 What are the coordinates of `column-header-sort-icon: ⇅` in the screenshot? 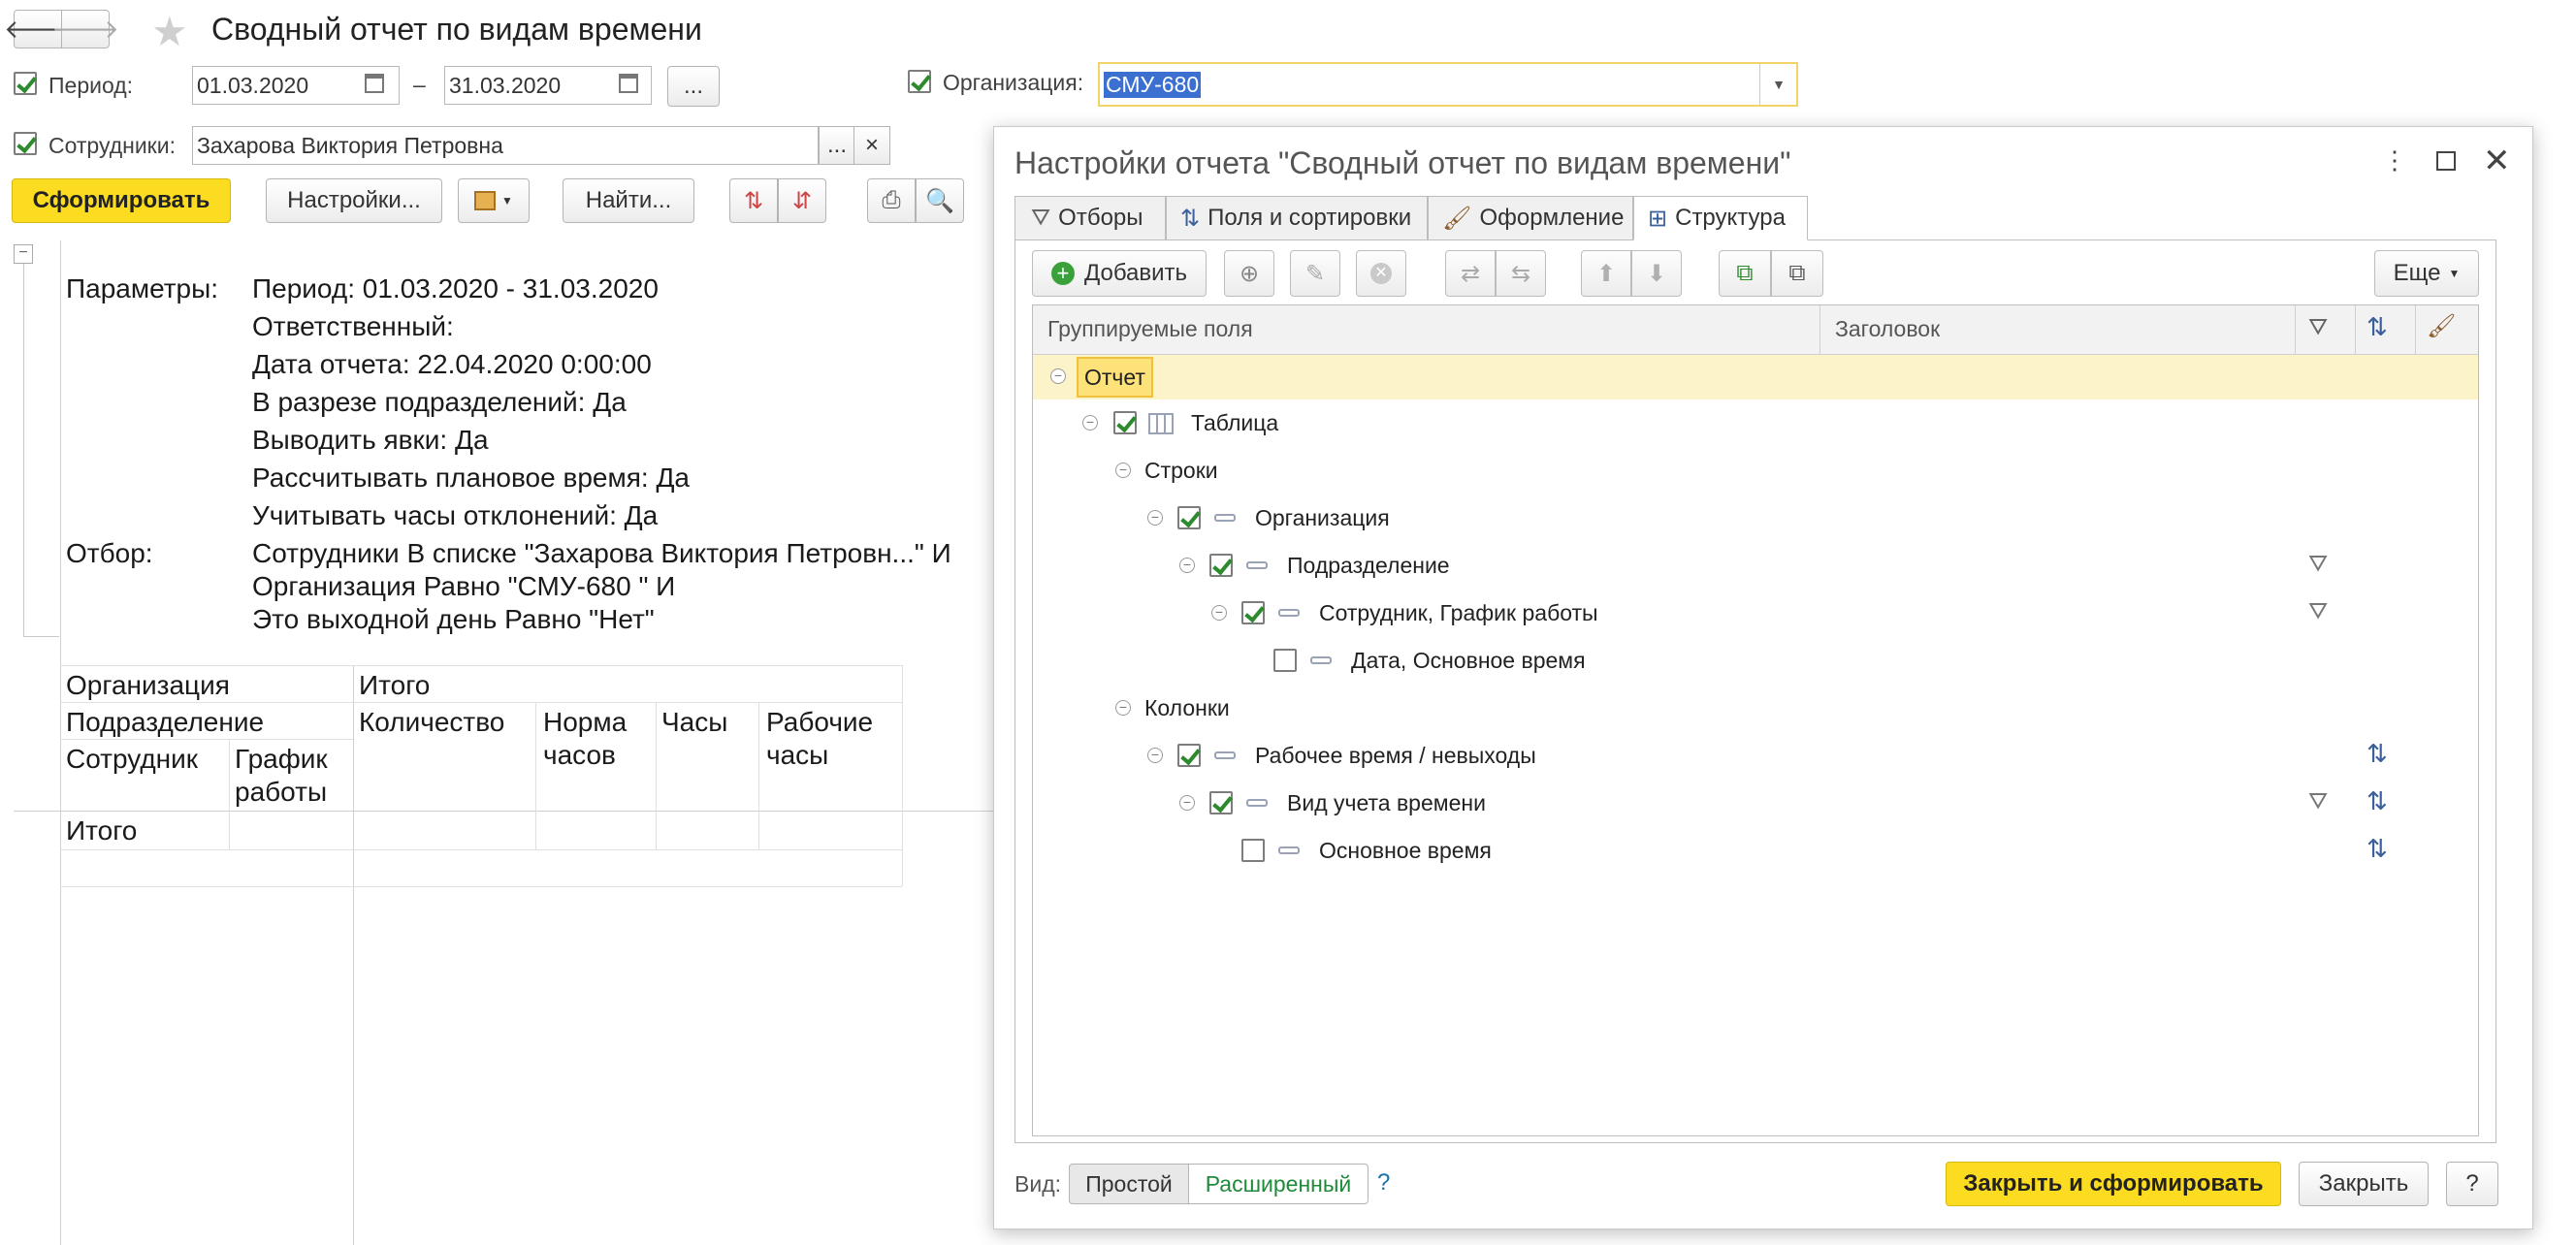 It's located at (2377, 327).